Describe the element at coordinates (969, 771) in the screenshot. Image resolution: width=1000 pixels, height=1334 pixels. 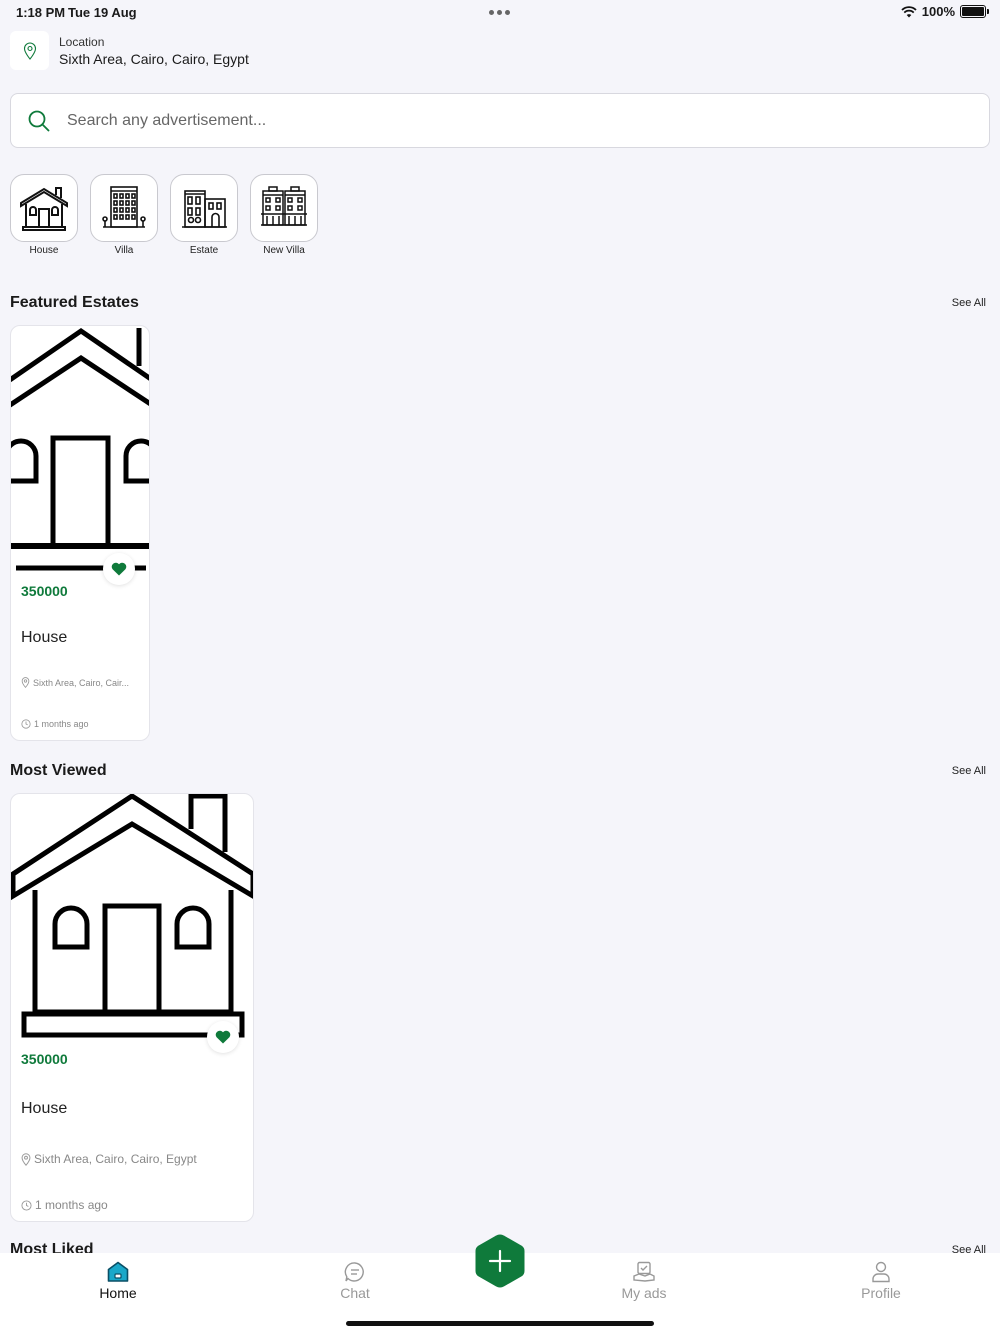
I see `most-viewed-see-all-link: See All` at that location.